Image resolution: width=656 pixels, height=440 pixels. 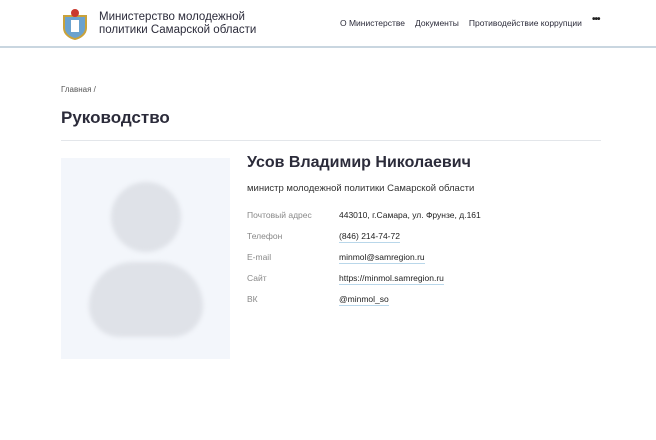 What do you see at coordinates (372, 23) in the screenshot?
I see `nav-about: О Министерстве` at bounding box center [372, 23].